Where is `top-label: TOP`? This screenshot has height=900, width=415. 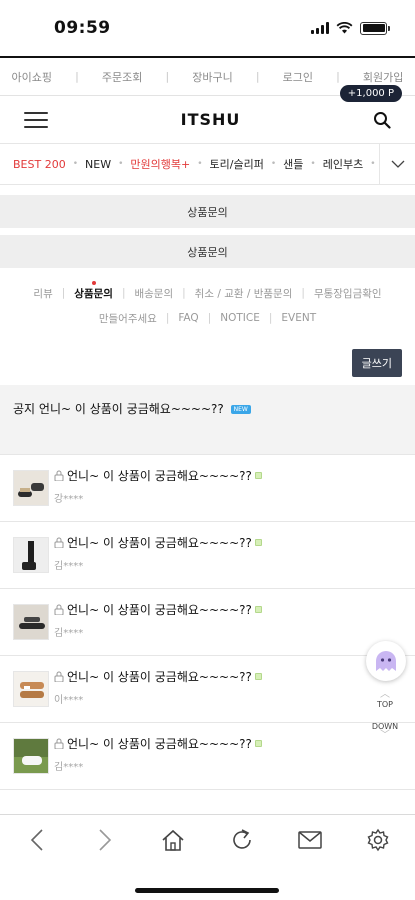
top-label: TOP is located at coordinates (384, 704).